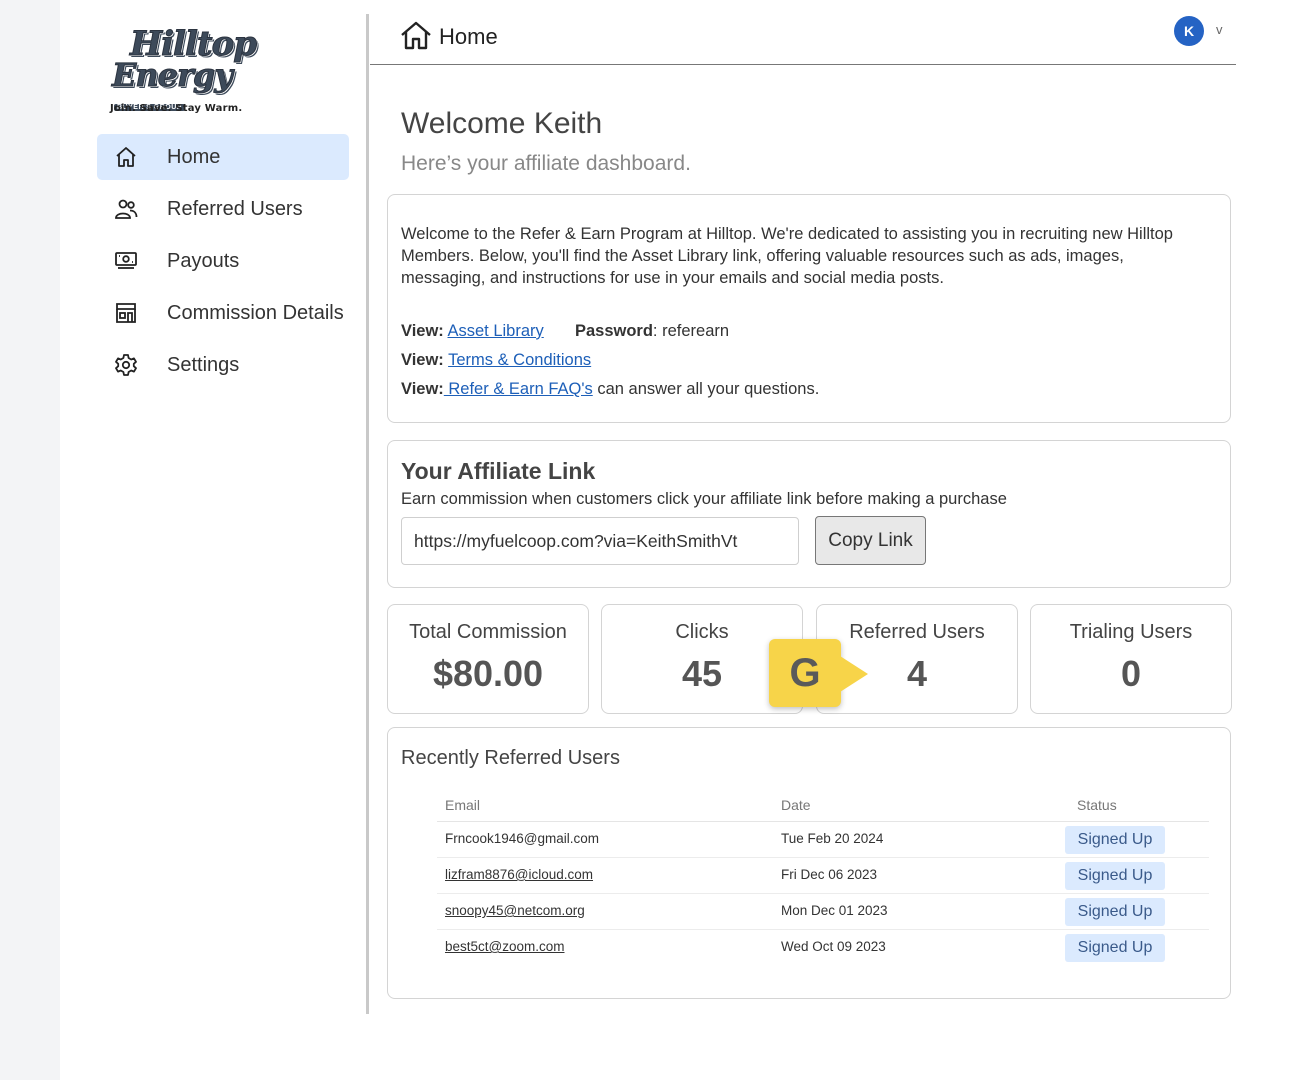  Describe the element at coordinates (803, 32) in the screenshot. I see `top-header: Home K v` at that location.